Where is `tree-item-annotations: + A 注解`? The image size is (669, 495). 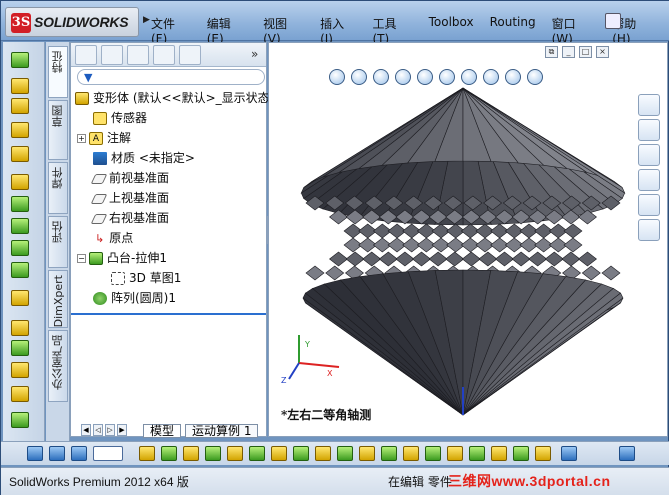
tree-item-annotations: + A 注解 is located at coordinates (104, 138).